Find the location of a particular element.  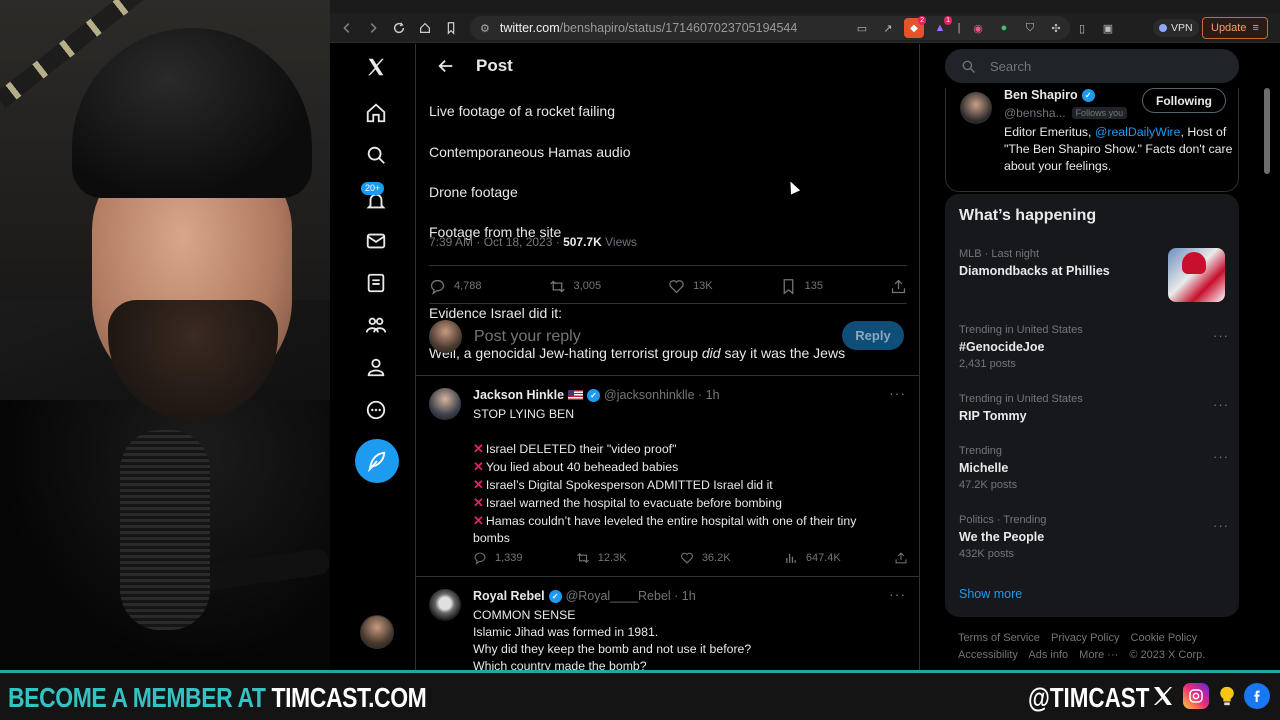

x-logo-icon is located at coordinates (376, 67).